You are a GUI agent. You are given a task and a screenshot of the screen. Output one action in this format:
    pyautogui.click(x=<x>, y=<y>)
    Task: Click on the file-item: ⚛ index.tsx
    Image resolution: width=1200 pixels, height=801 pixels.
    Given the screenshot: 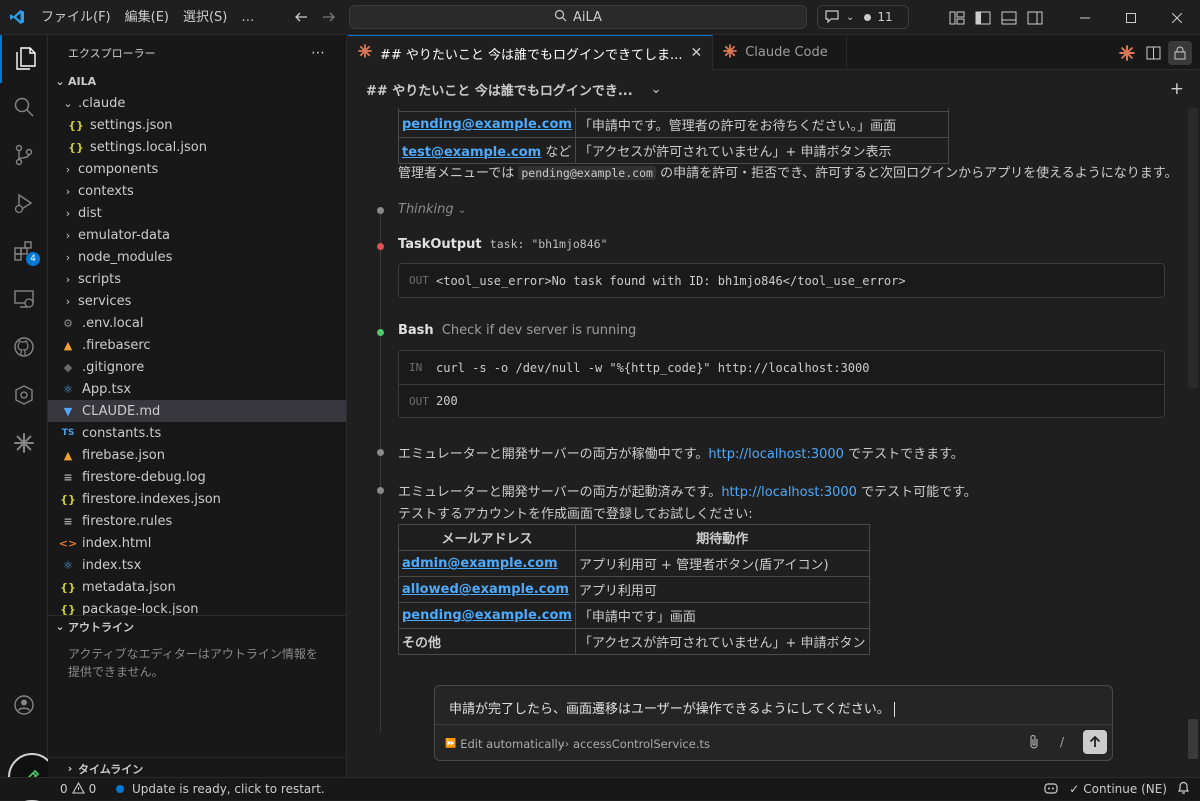 What is the action you would take?
    pyautogui.click(x=197, y=565)
    